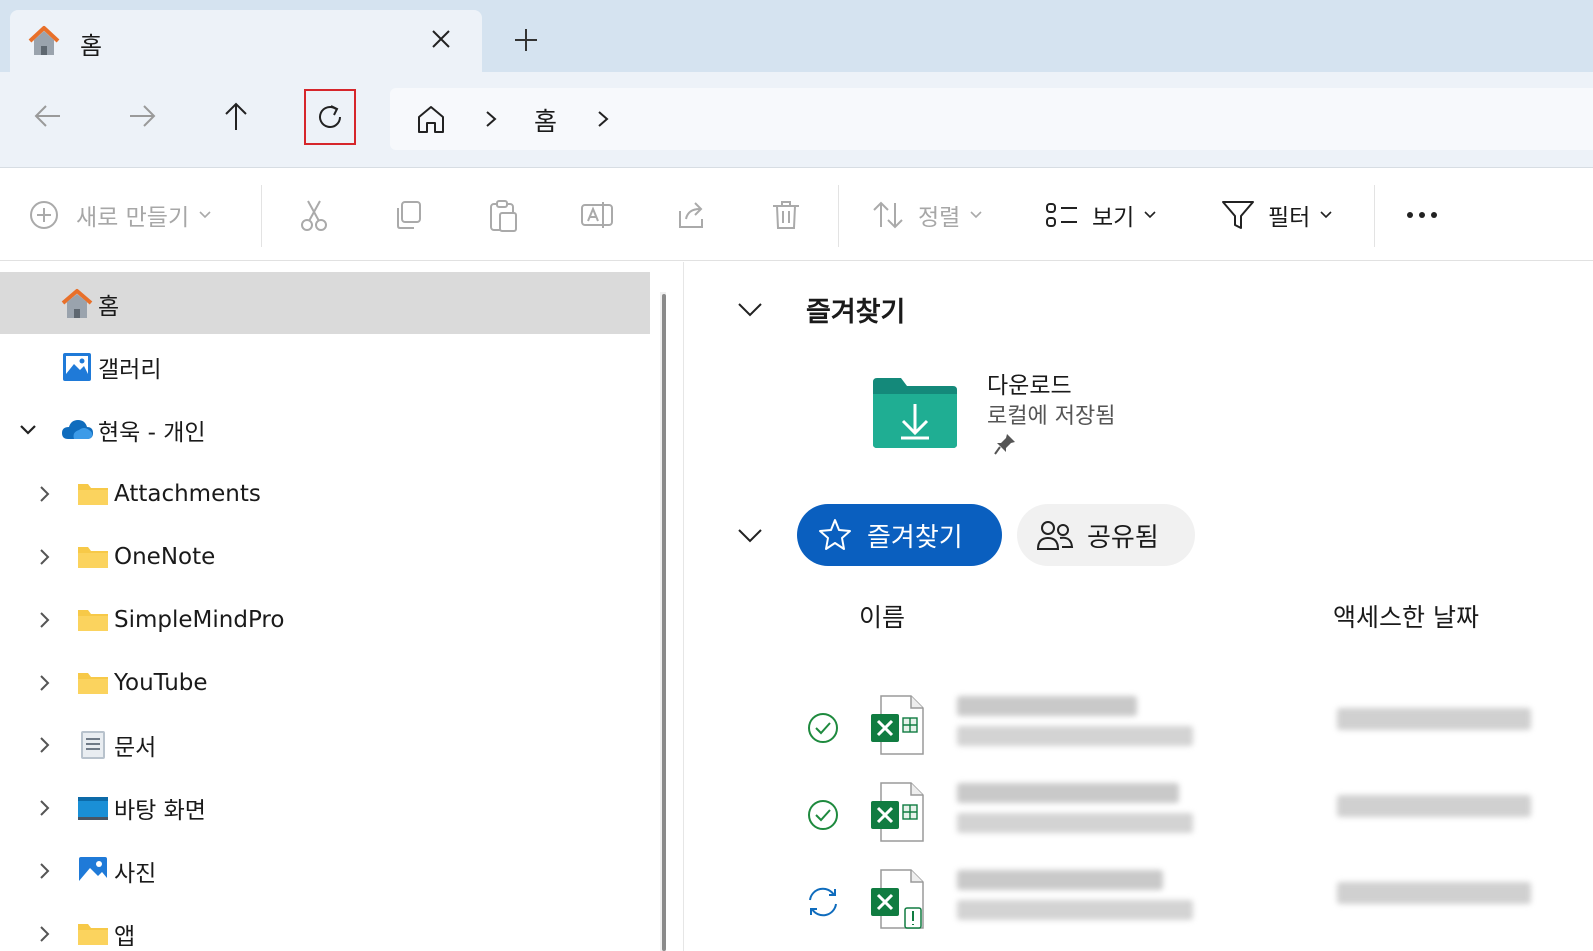 The width and height of the screenshot is (1593, 951). What do you see at coordinates (165, 557) in the screenshot?
I see `sidebar-item-label: OneNote` at bounding box center [165, 557].